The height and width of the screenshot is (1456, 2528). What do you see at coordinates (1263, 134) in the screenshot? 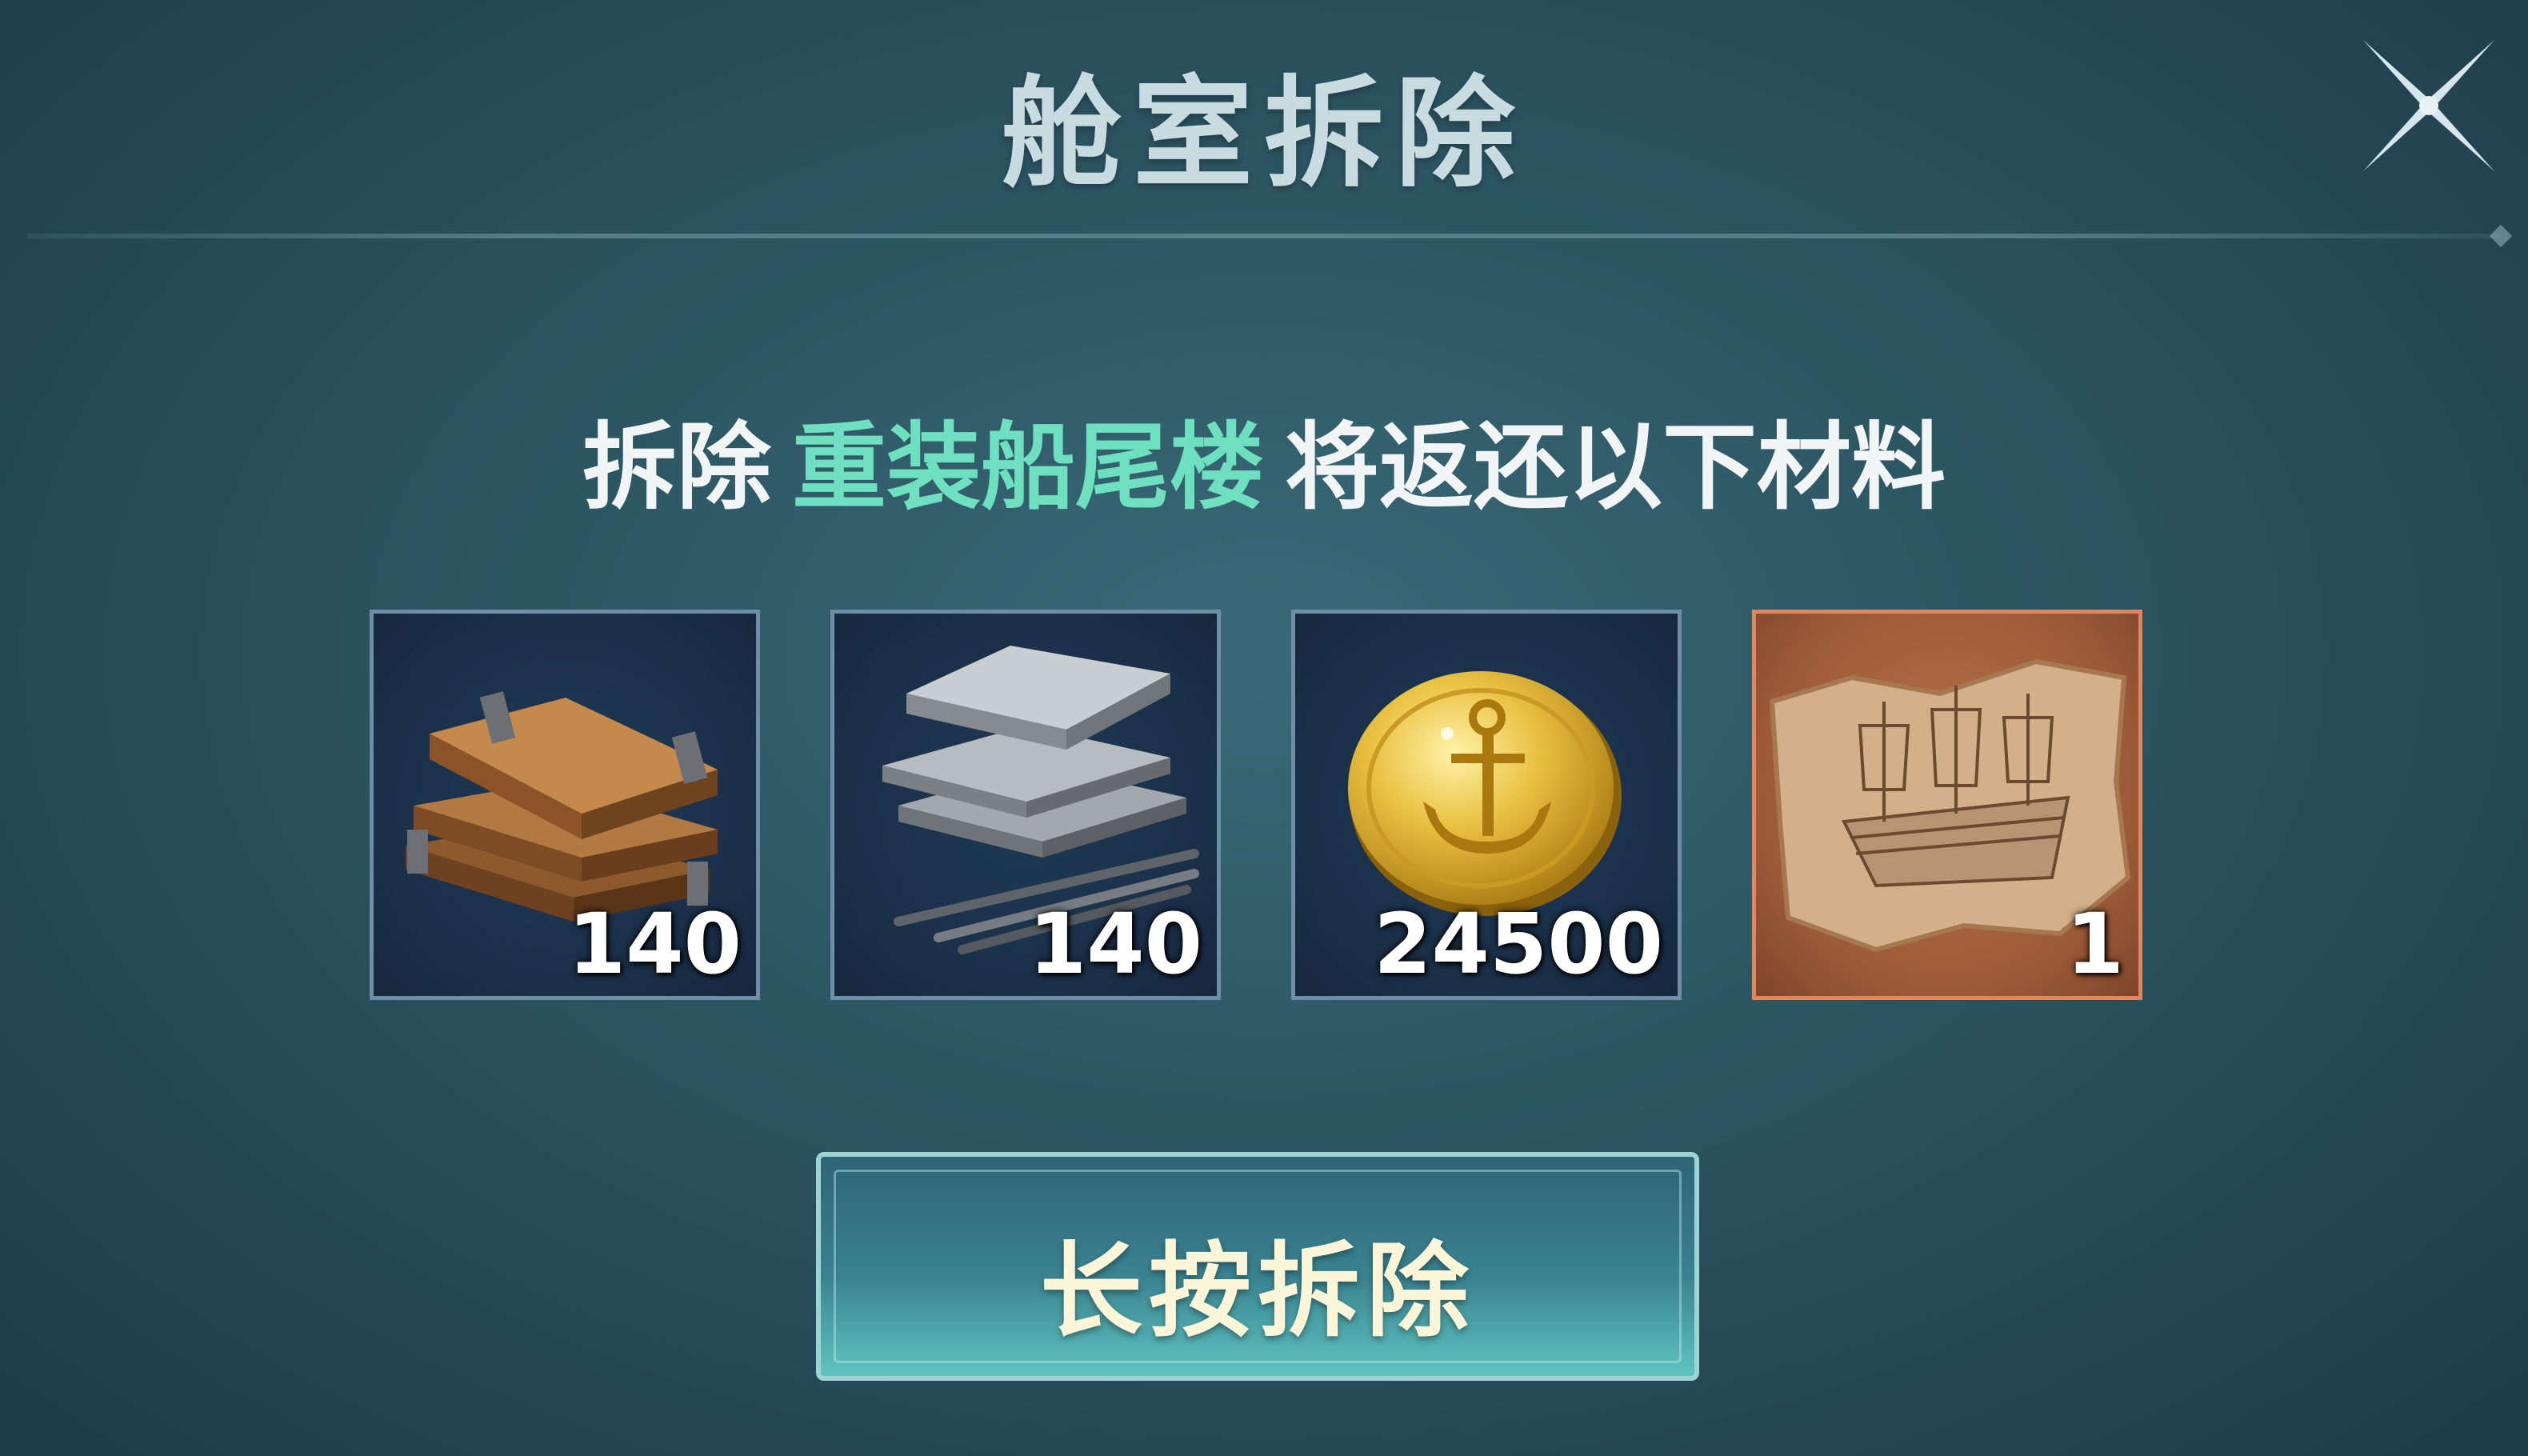
I see `dialog-title: 舱室拆除` at bounding box center [1263, 134].